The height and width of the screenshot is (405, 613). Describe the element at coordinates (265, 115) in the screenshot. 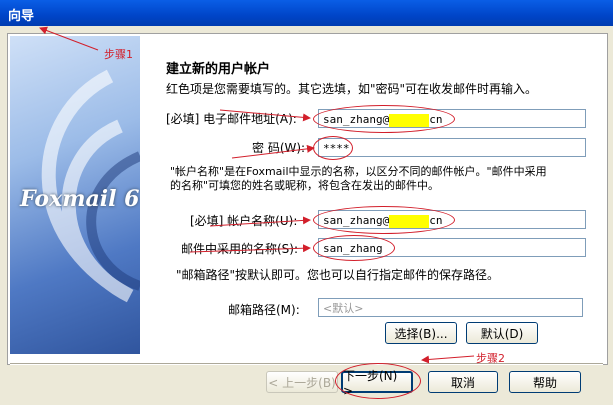

I see `email-arrow` at that location.